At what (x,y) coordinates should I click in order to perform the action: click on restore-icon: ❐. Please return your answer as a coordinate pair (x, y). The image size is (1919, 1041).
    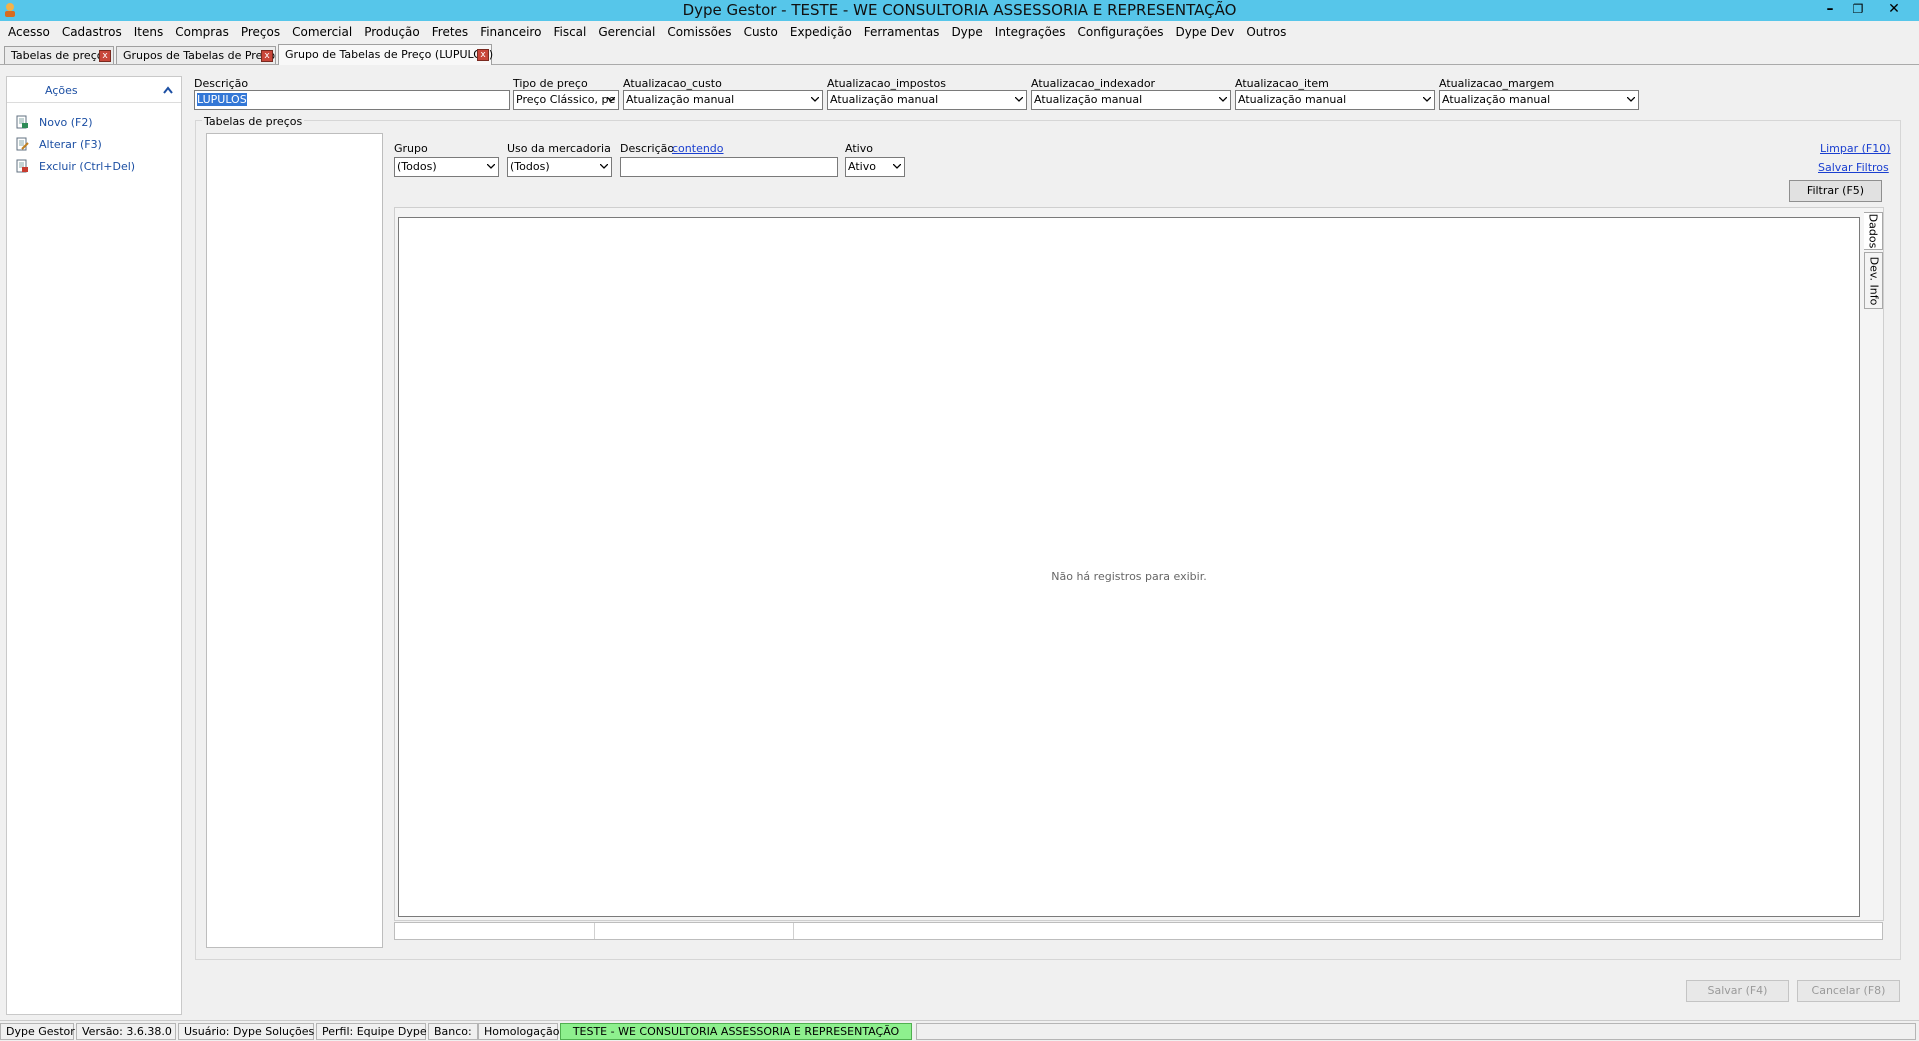
    Looking at the image, I should click on (1858, 9).